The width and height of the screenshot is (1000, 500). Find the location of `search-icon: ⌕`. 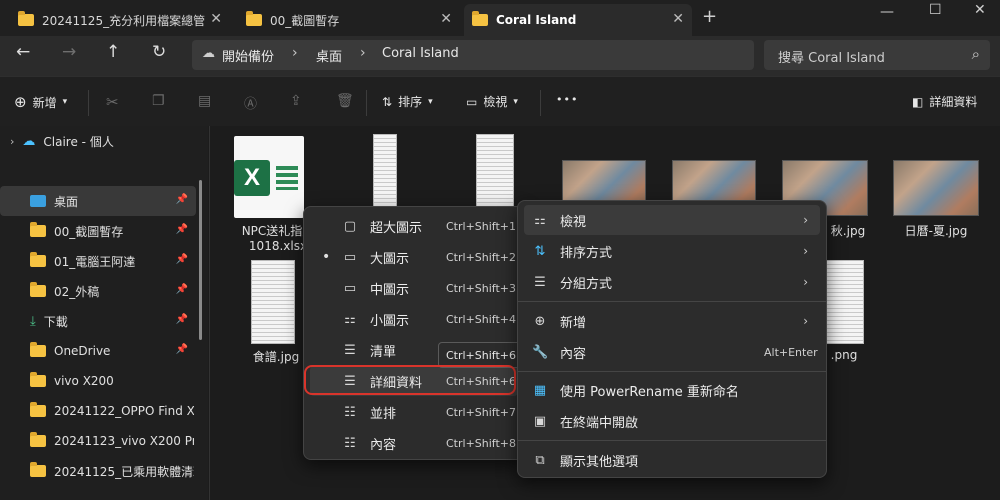

search-icon: ⌕ is located at coordinates (976, 54).